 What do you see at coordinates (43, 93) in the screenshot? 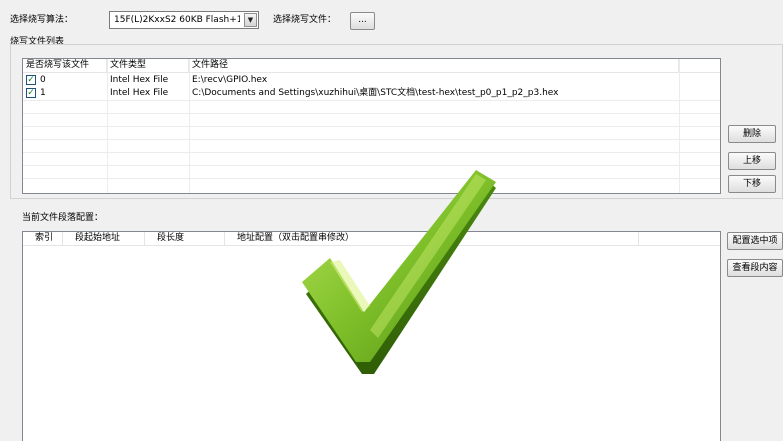
I see `row-index: 1` at bounding box center [43, 93].